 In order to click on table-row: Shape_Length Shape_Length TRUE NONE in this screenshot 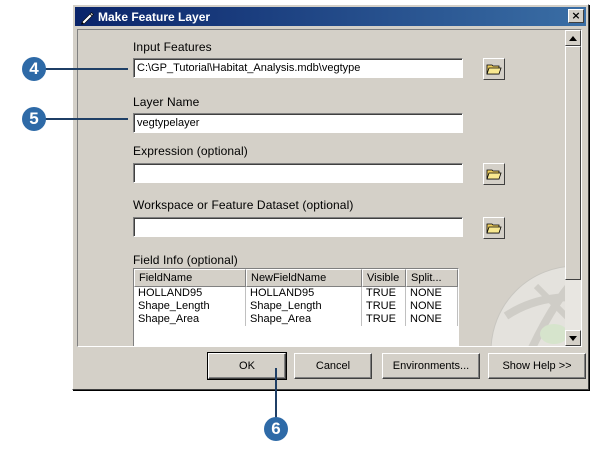, I will do `click(296, 306)`.